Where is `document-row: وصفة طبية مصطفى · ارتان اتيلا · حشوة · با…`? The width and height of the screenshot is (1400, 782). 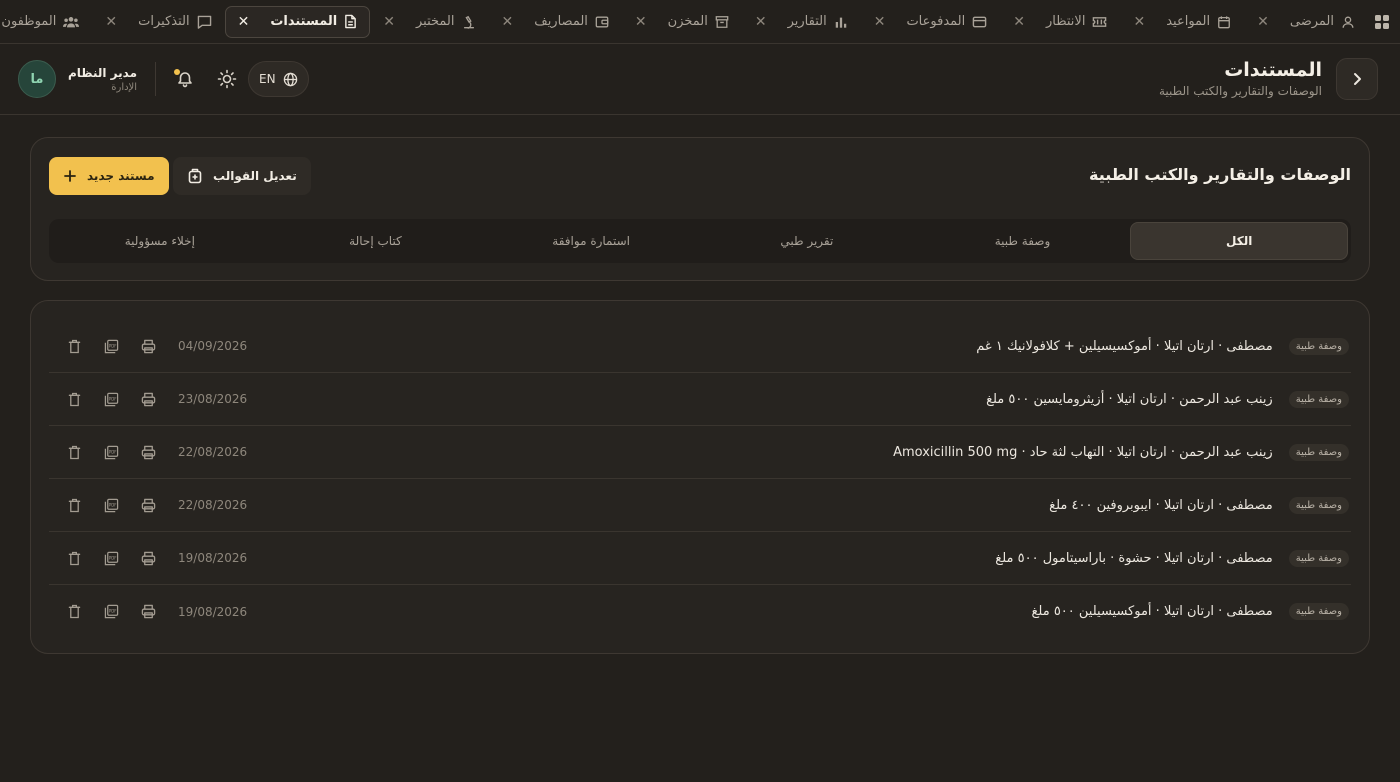
document-row: وصفة طبية مصطفى · ارتان اتيلا · حشوة · با… is located at coordinates (700, 558).